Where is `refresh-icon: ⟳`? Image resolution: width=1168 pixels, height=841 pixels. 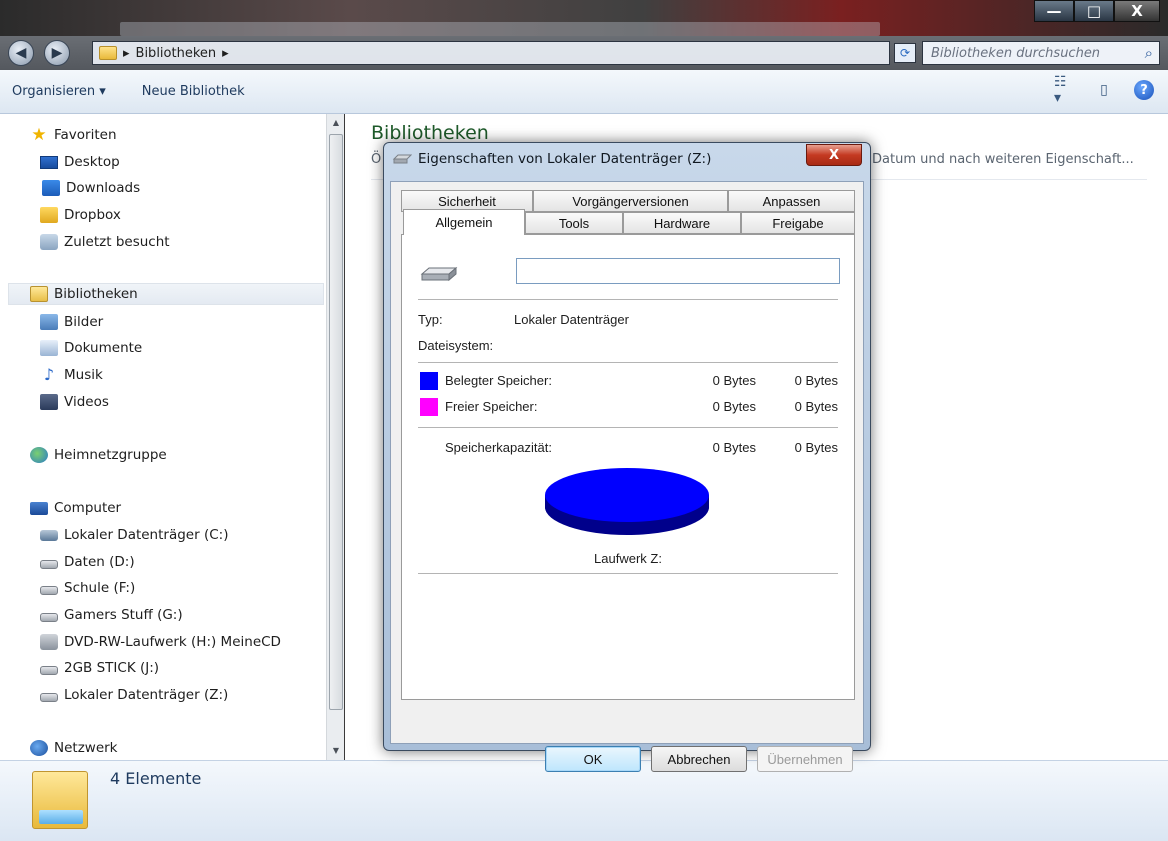
refresh-icon: ⟳ is located at coordinates (905, 53).